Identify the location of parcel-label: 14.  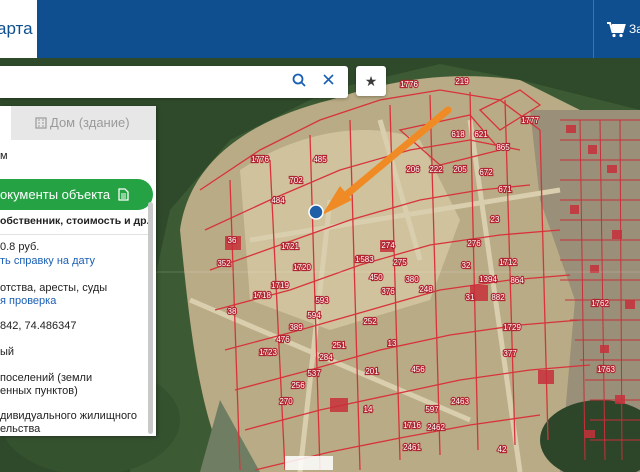
(368, 409).